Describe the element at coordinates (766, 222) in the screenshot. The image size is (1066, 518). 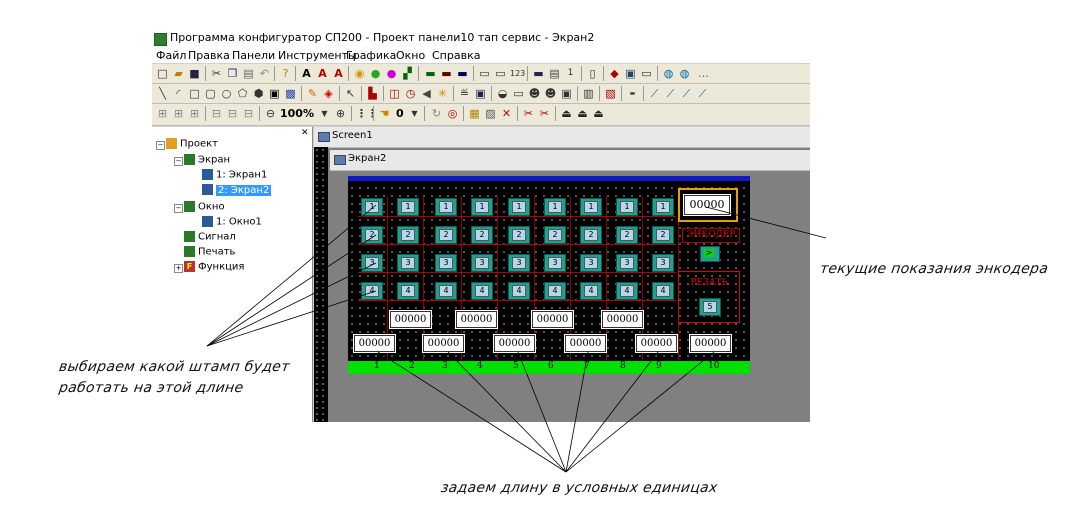
I see `encoder-pointer-line` at that location.